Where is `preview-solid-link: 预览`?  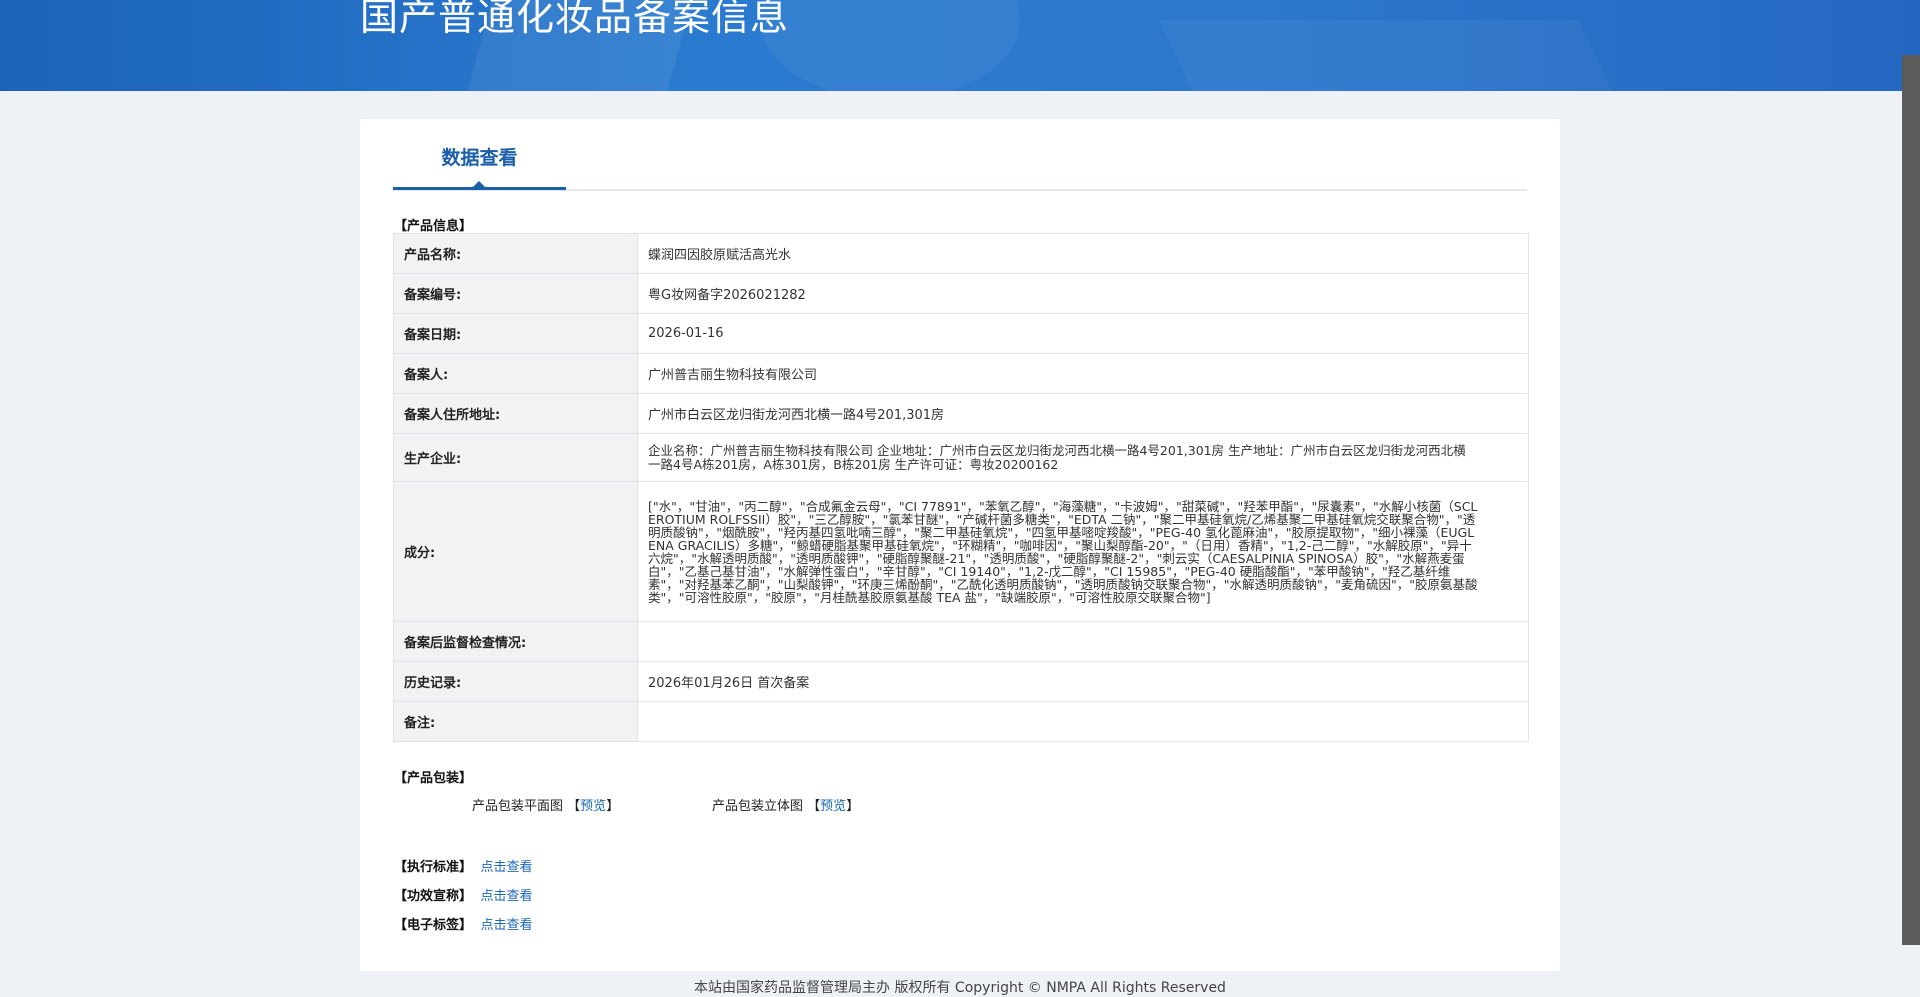
preview-solid-link: 预览 is located at coordinates (833, 806).